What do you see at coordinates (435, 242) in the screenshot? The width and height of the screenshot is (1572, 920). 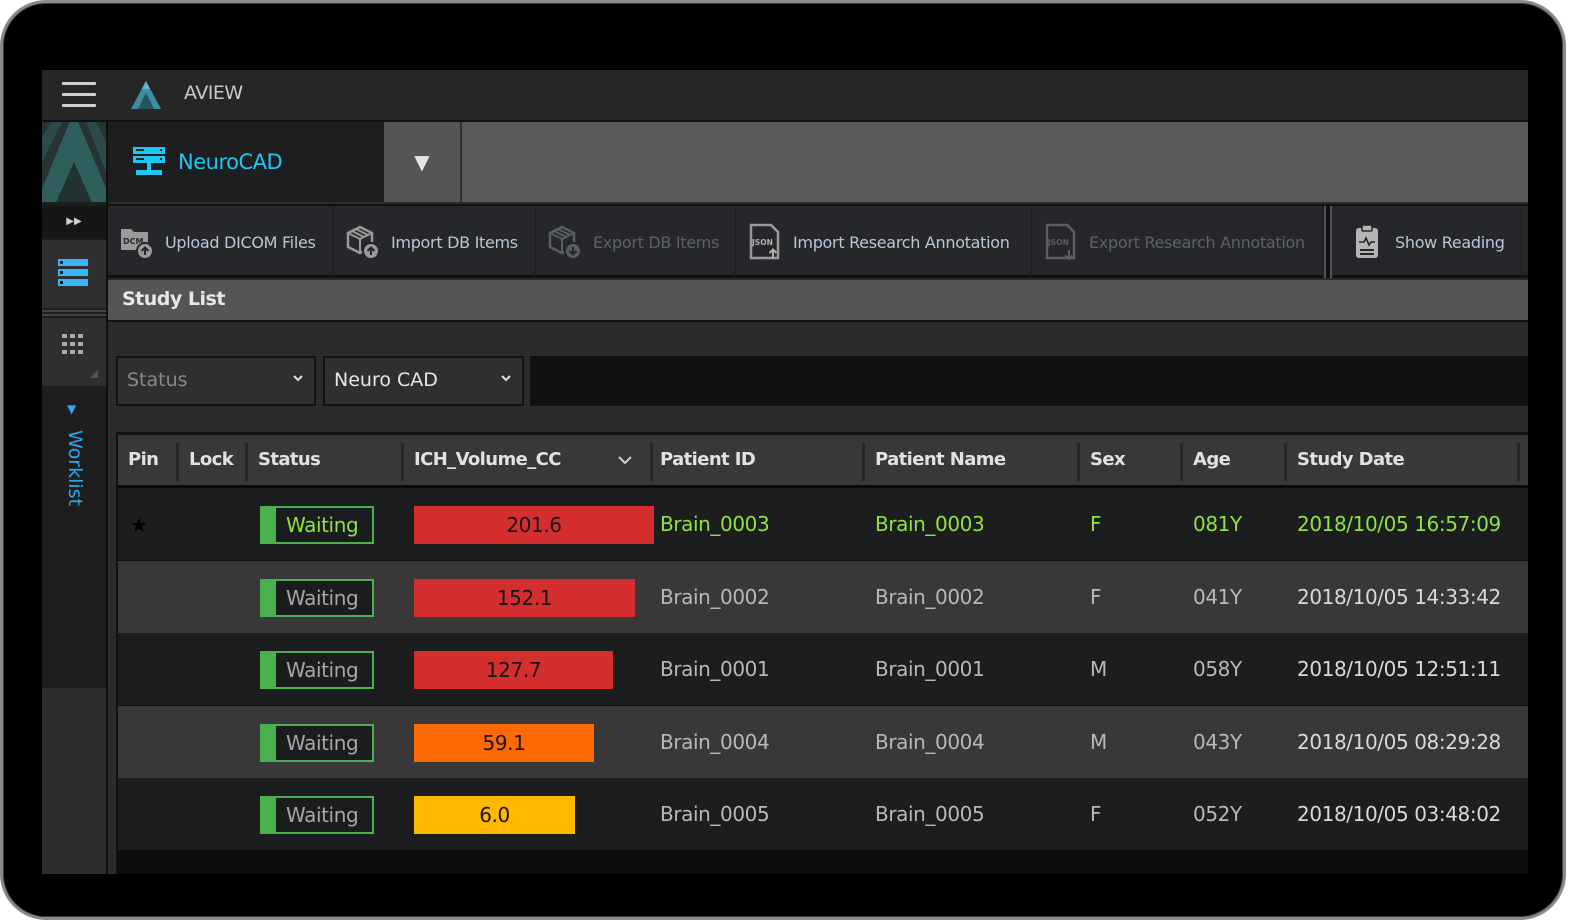 I see `import-db-items-button: Import DB Items` at bounding box center [435, 242].